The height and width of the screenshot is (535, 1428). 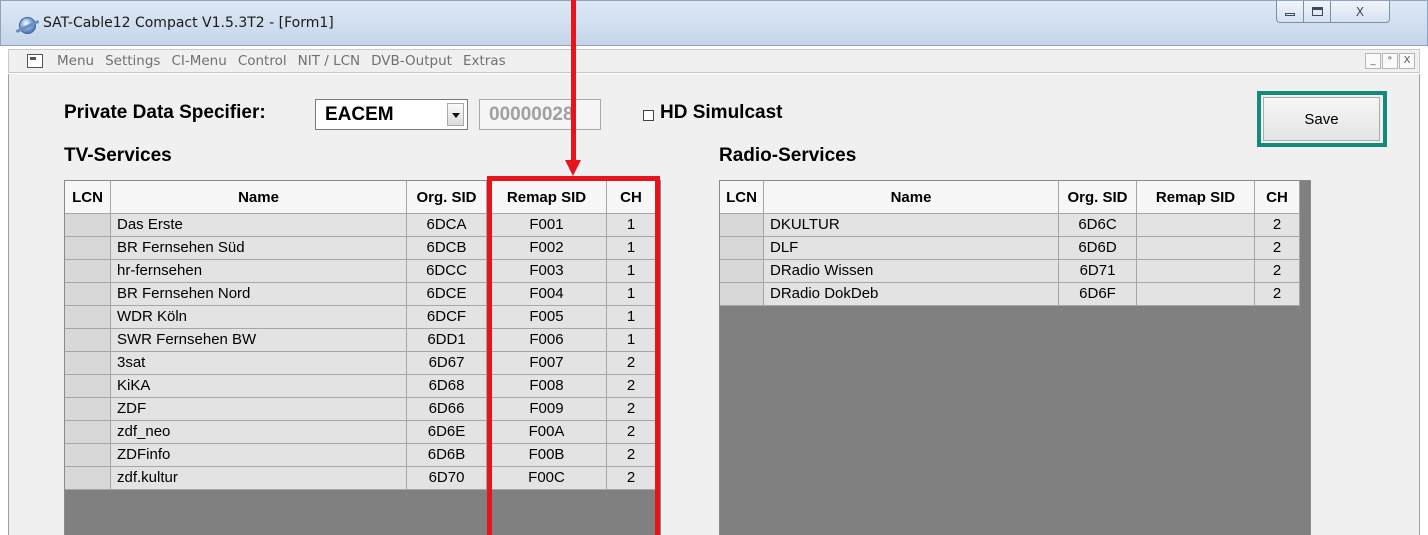 What do you see at coordinates (411, 61) in the screenshot?
I see `menu-item-dvb-output: DVB-Output` at bounding box center [411, 61].